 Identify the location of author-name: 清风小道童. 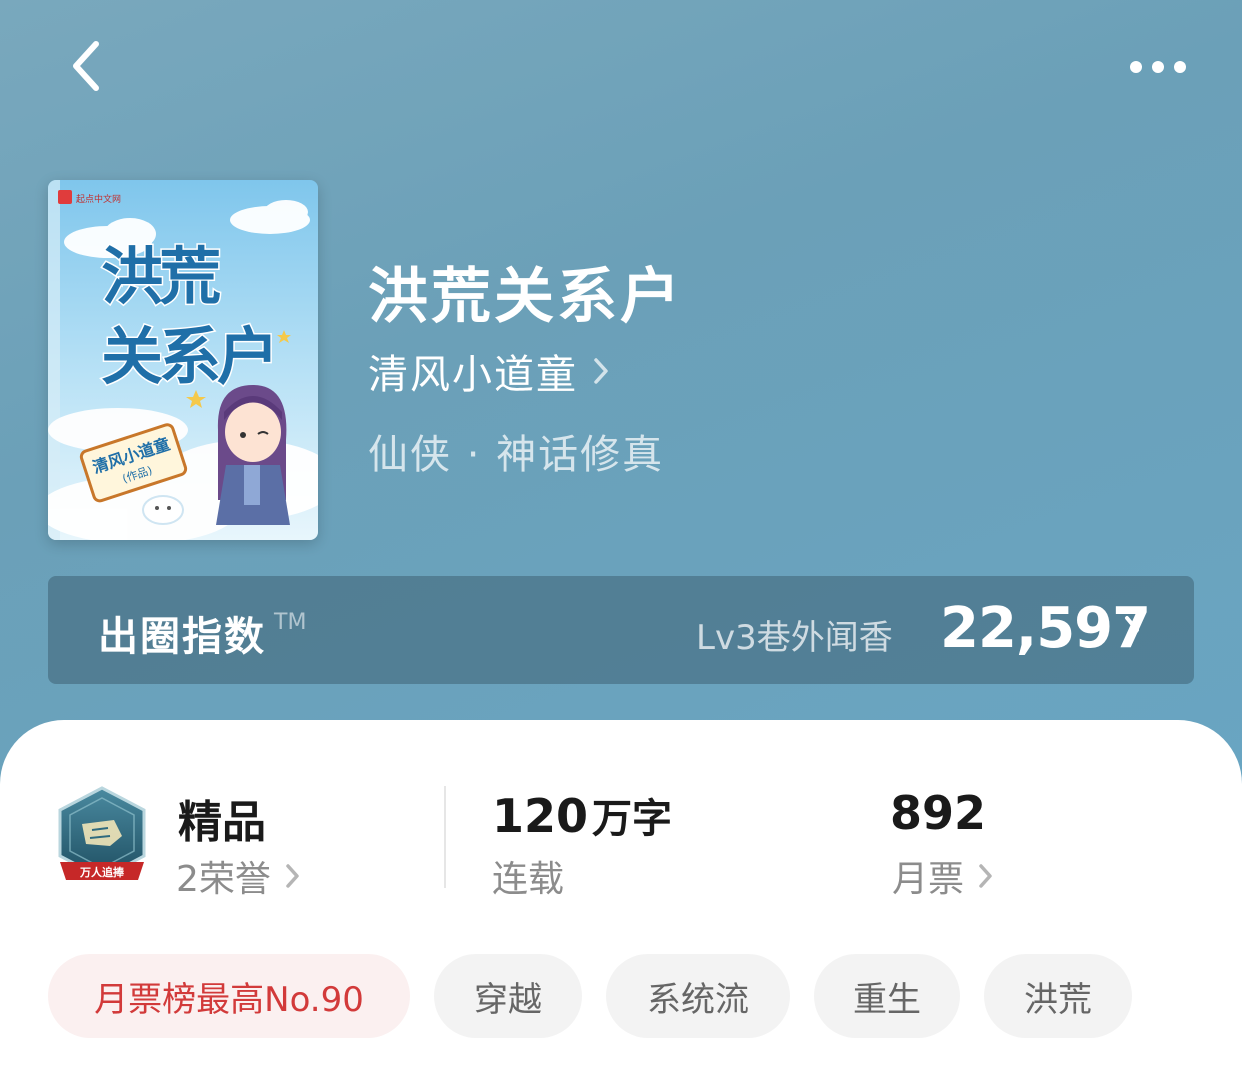
(473, 375).